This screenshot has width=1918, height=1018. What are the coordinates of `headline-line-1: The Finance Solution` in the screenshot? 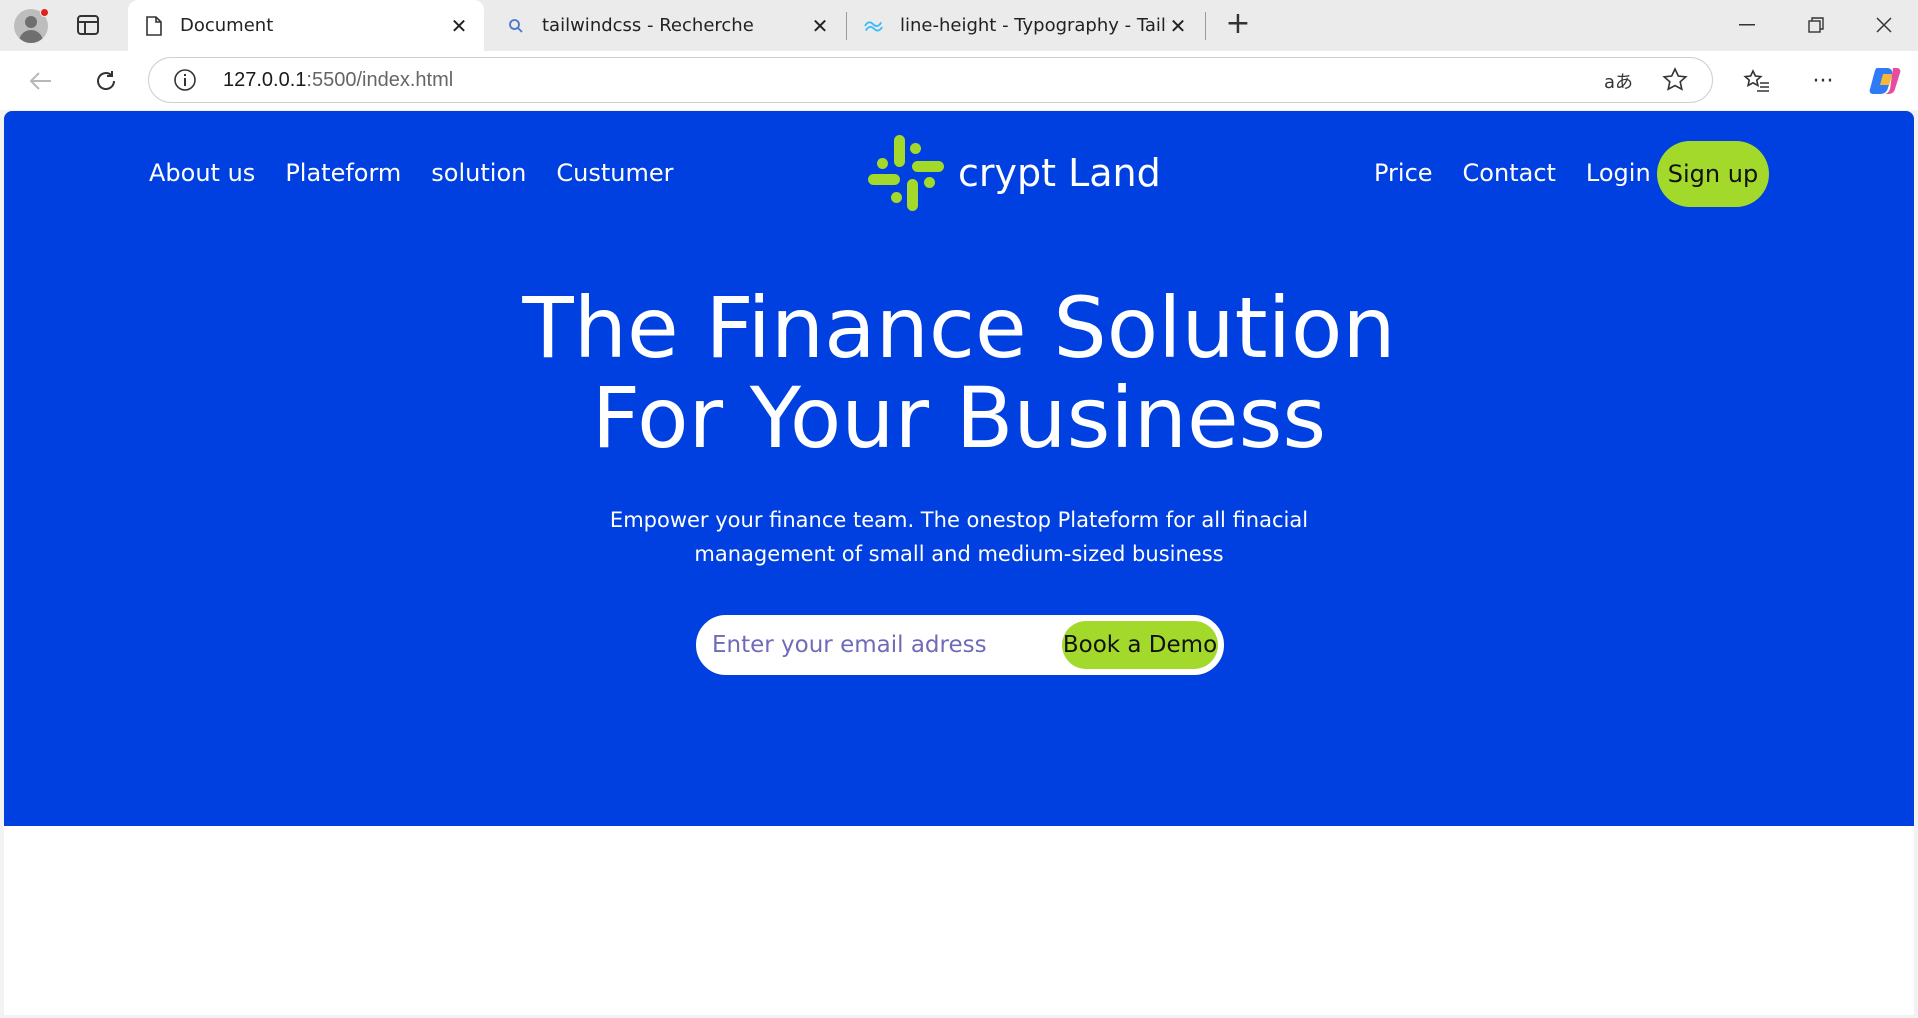 It's located at (959, 328).